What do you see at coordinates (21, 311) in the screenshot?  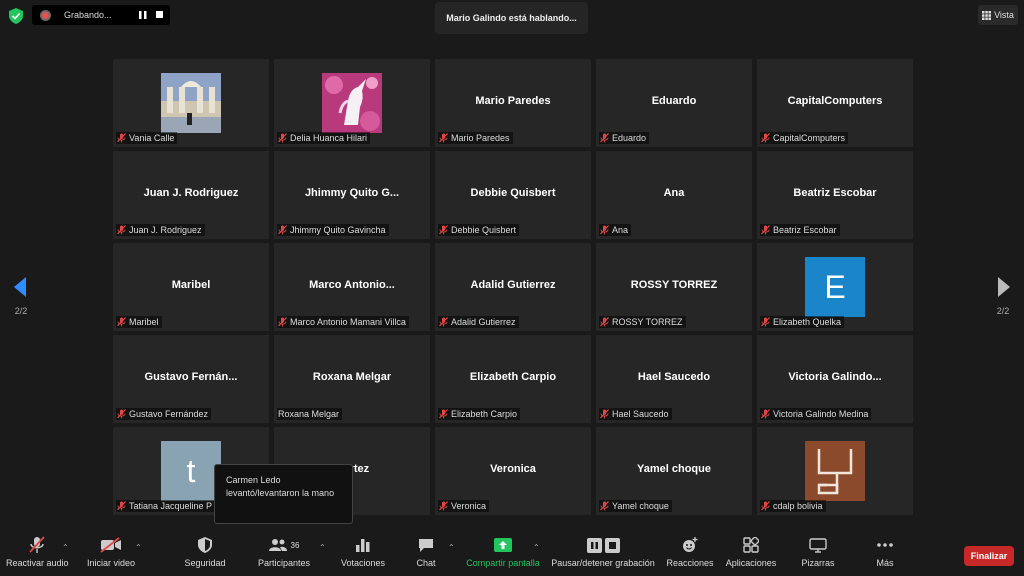 I see `page-indicator-left: 2/2` at bounding box center [21, 311].